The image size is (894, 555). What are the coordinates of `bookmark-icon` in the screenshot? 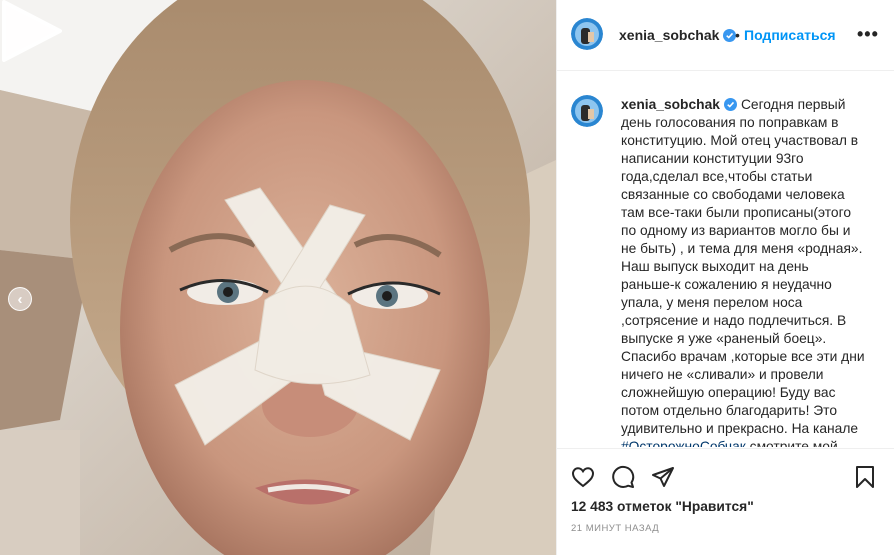 It's located at (865, 477).